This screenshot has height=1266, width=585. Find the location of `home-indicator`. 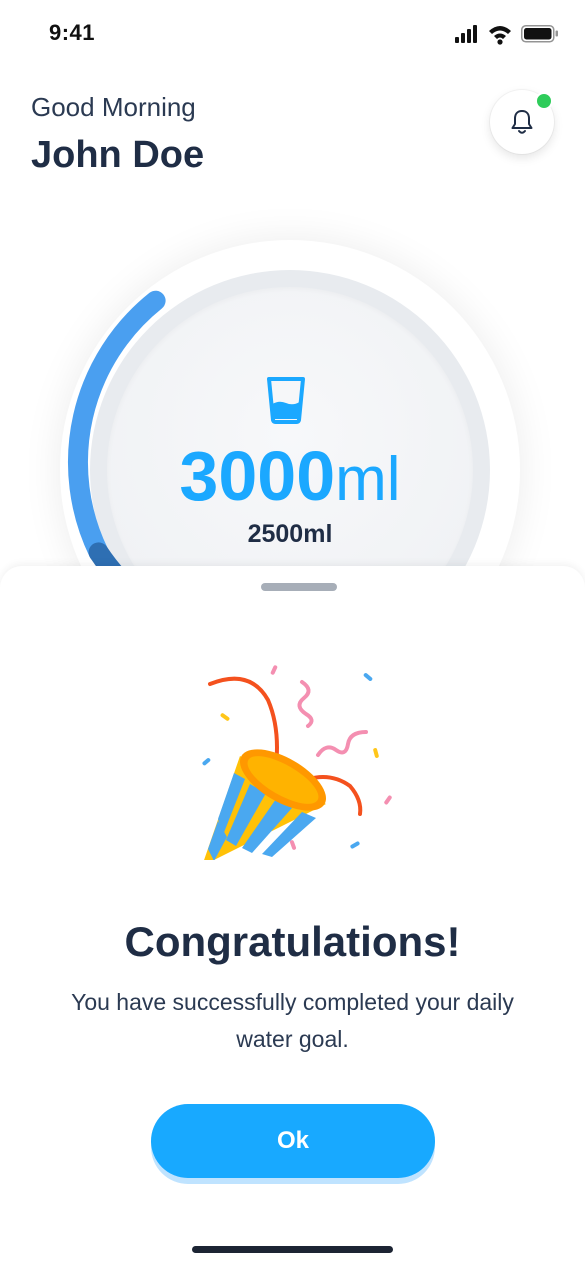

home-indicator is located at coordinates (292, 1249).